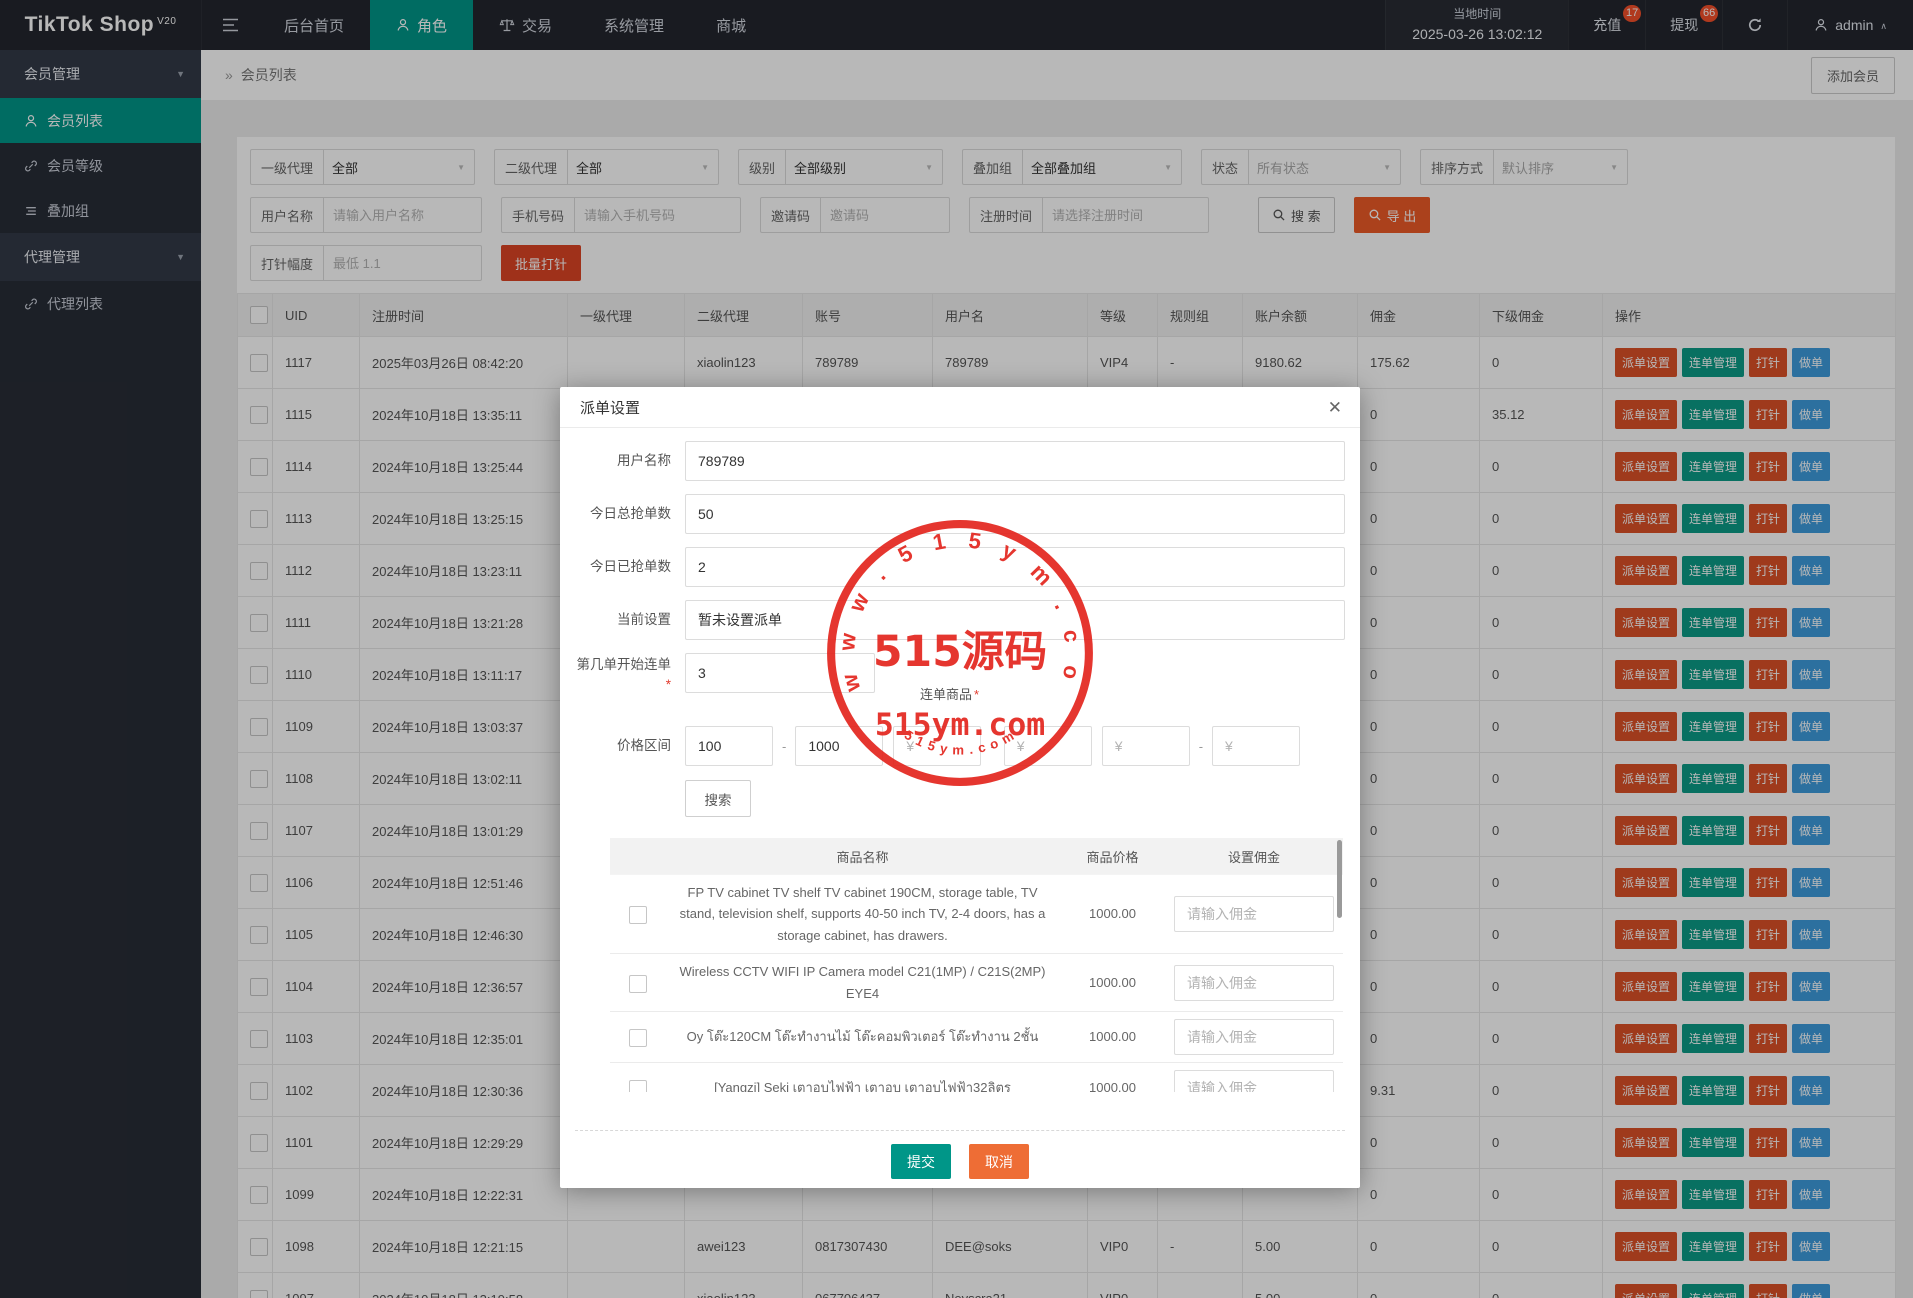 Image resolution: width=1913 pixels, height=1298 pixels. I want to click on modal-field-label: 今日已抢单数, so click(630, 566).